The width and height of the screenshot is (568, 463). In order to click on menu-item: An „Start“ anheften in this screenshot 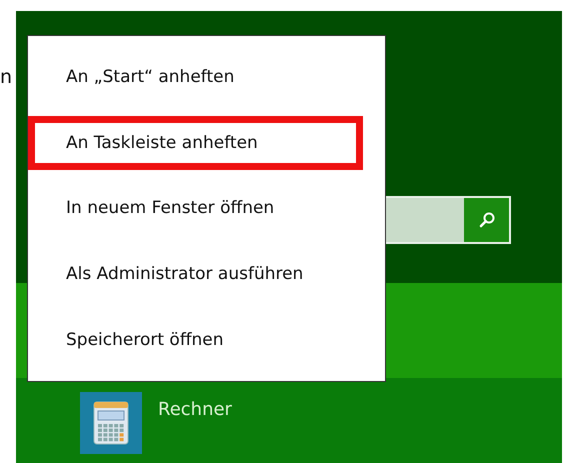, I will do `click(195, 77)`.